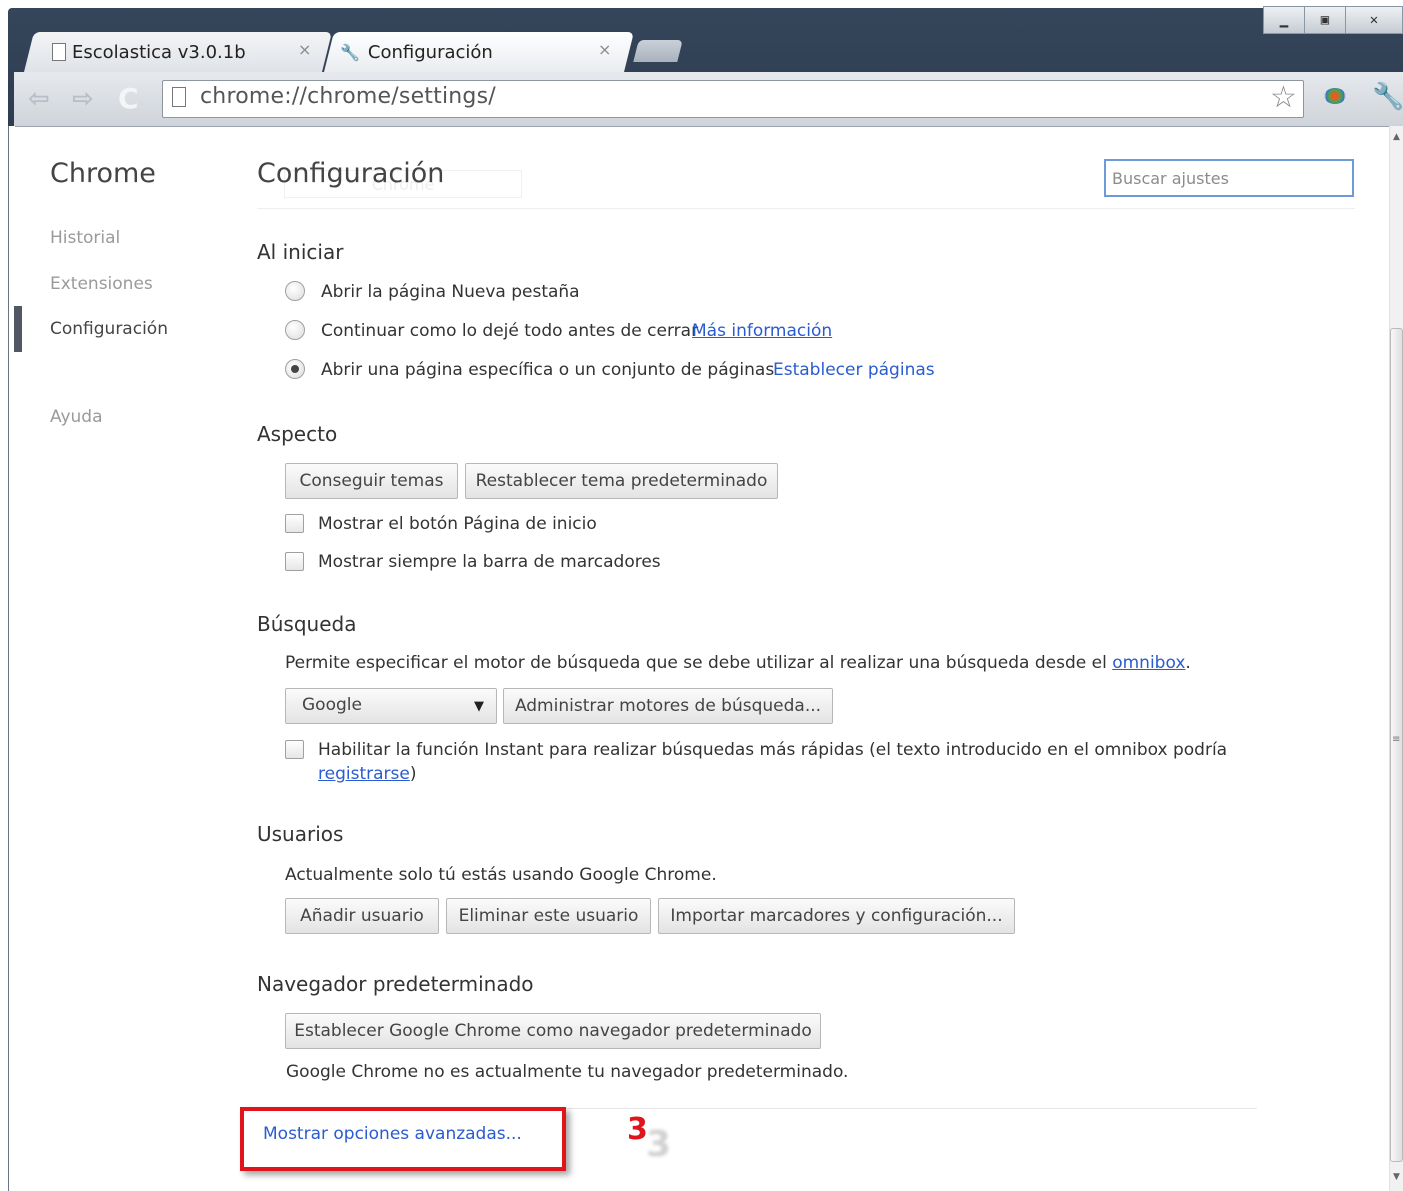 The image size is (1403, 1191). What do you see at coordinates (294, 749) in the screenshot?
I see `checkbox-instant` at bounding box center [294, 749].